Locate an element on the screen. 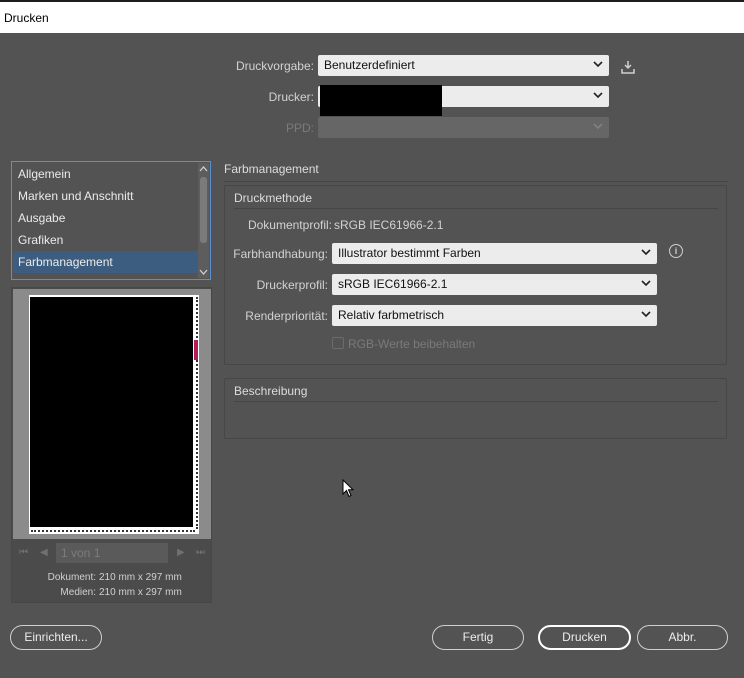 The height and width of the screenshot is (678, 744). printer-profile-value: sRGB IEC61966-2.1 is located at coordinates (393, 284).